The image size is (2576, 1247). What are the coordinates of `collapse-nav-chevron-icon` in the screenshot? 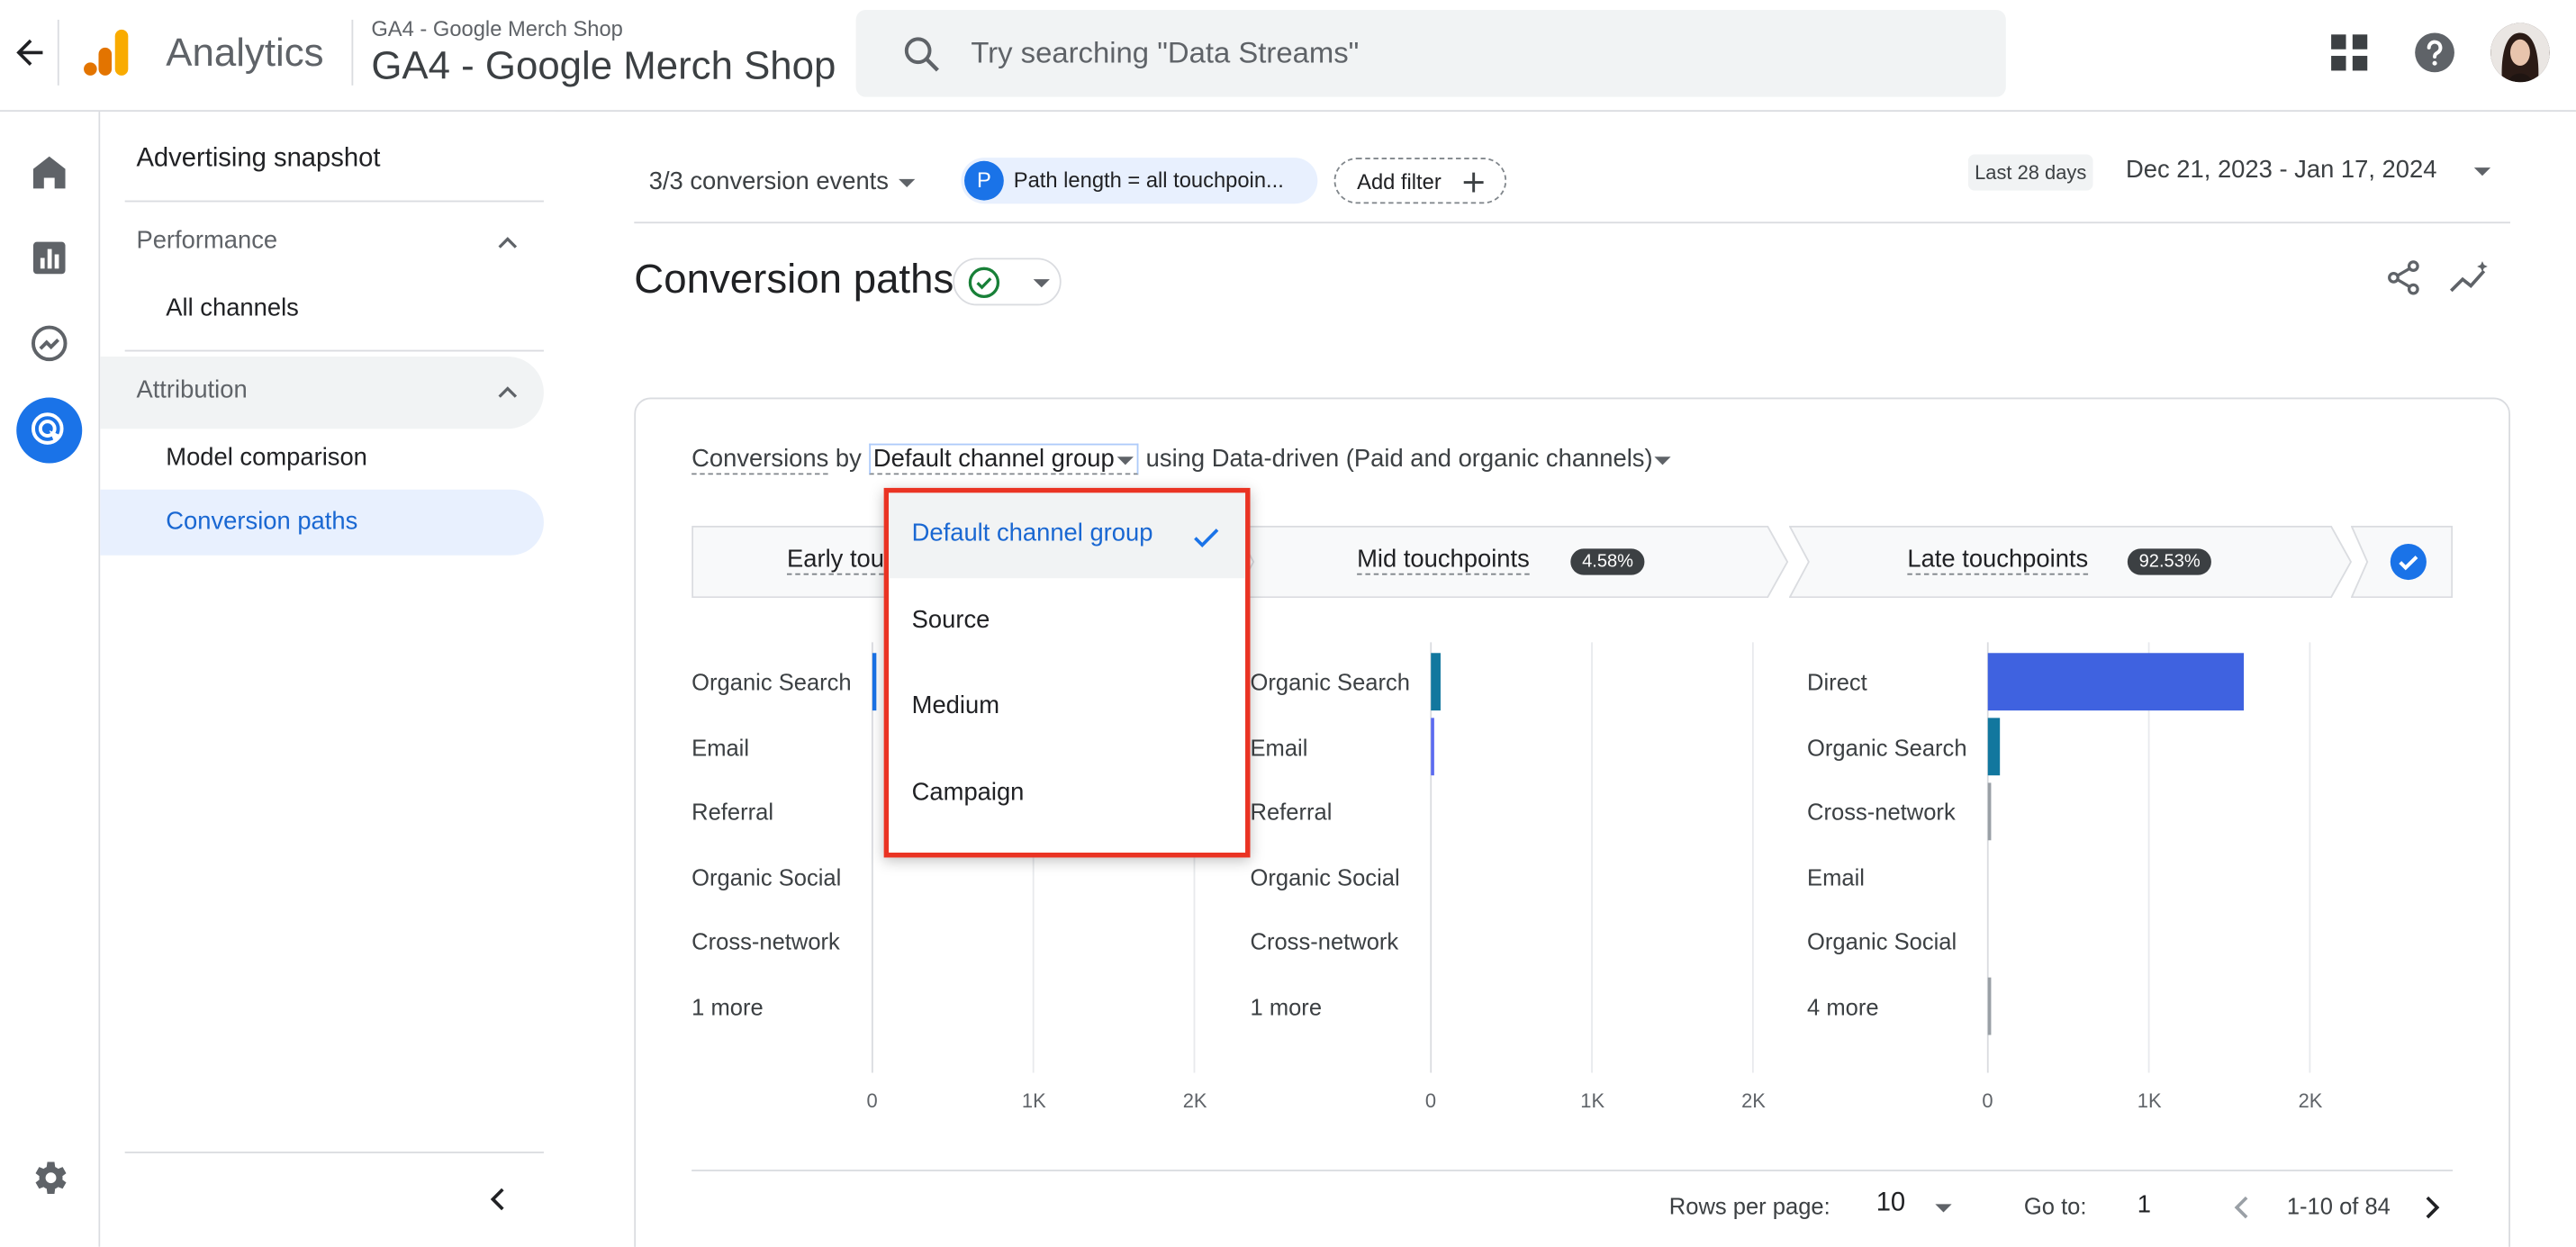 It's located at (498, 1199).